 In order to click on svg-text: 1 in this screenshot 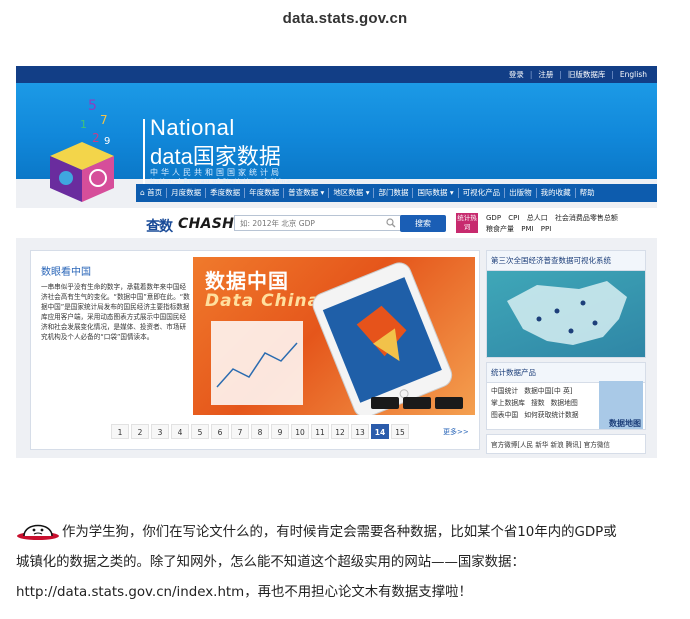, I will do `click(83, 124)`.